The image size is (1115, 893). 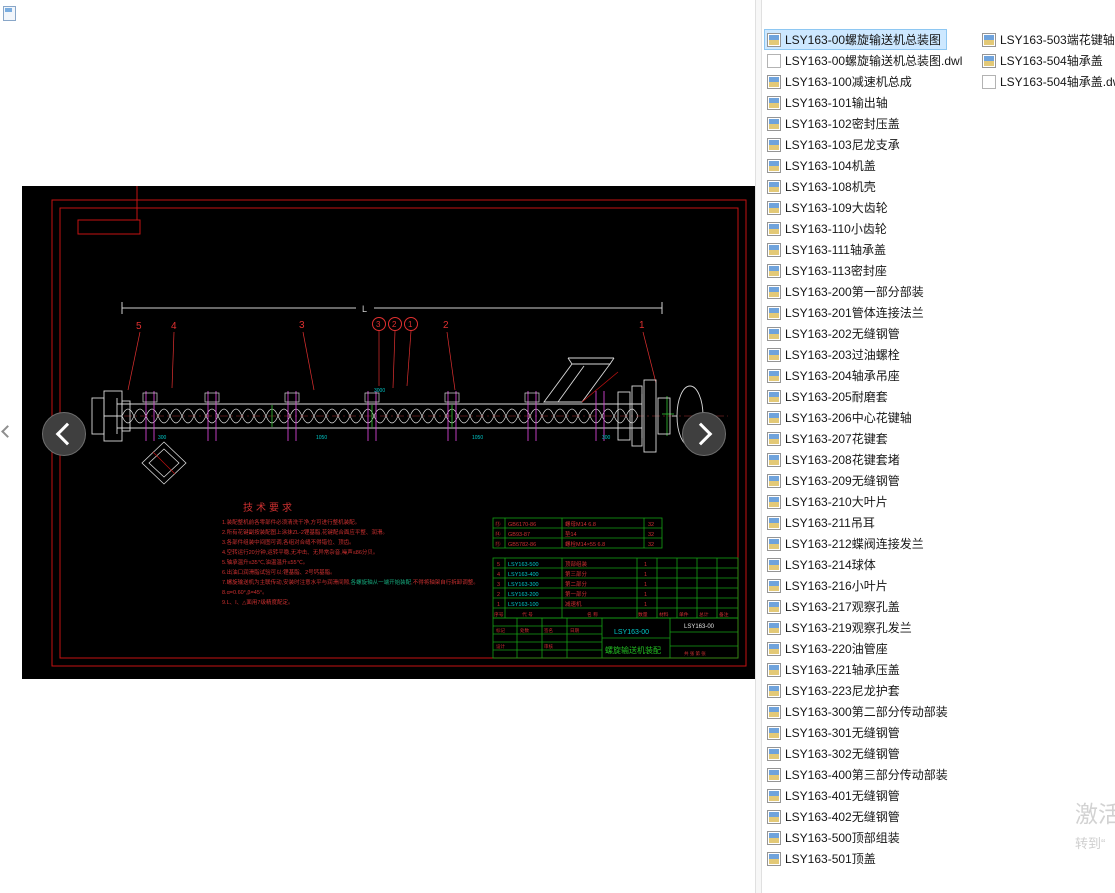 What do you see at coordinates (829, 438) in the screenshot?
I see `file-item: LSY163-207花键套` at bounding box center [829, 438].